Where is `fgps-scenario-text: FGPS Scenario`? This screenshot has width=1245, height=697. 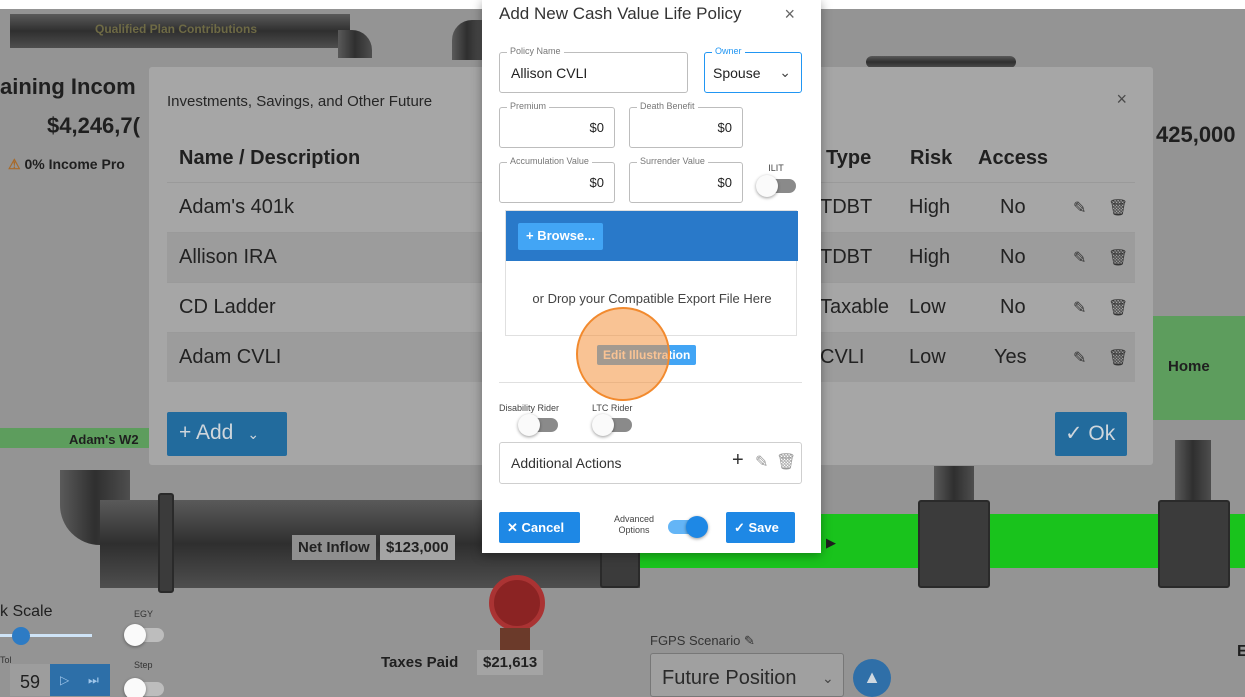 fgps-scenario-text: FGPS Scenario is located at coordinates (695, 640).